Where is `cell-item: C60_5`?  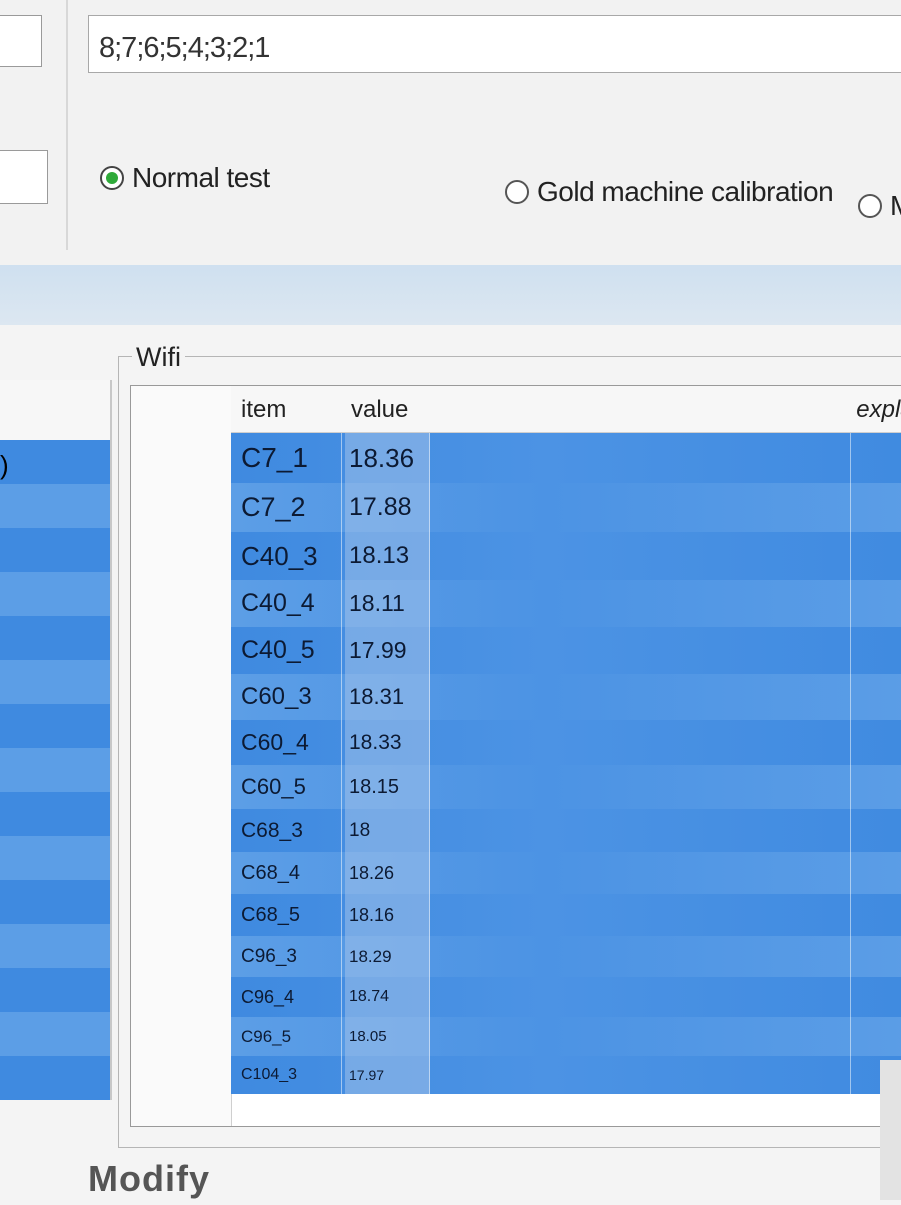
cell-item: C60_5 is located at coordinates (289, 787).